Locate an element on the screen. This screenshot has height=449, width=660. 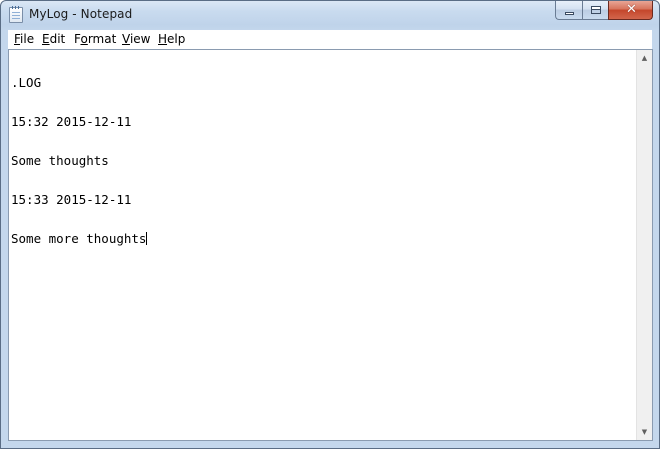
menu-help: Help is located at coordinates (171, 39).